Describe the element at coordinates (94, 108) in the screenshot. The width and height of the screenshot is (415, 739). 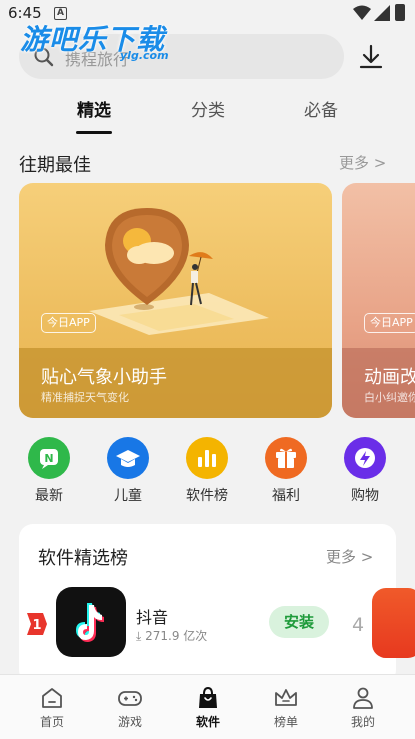
I see `tab-featured: 精选` at that location.